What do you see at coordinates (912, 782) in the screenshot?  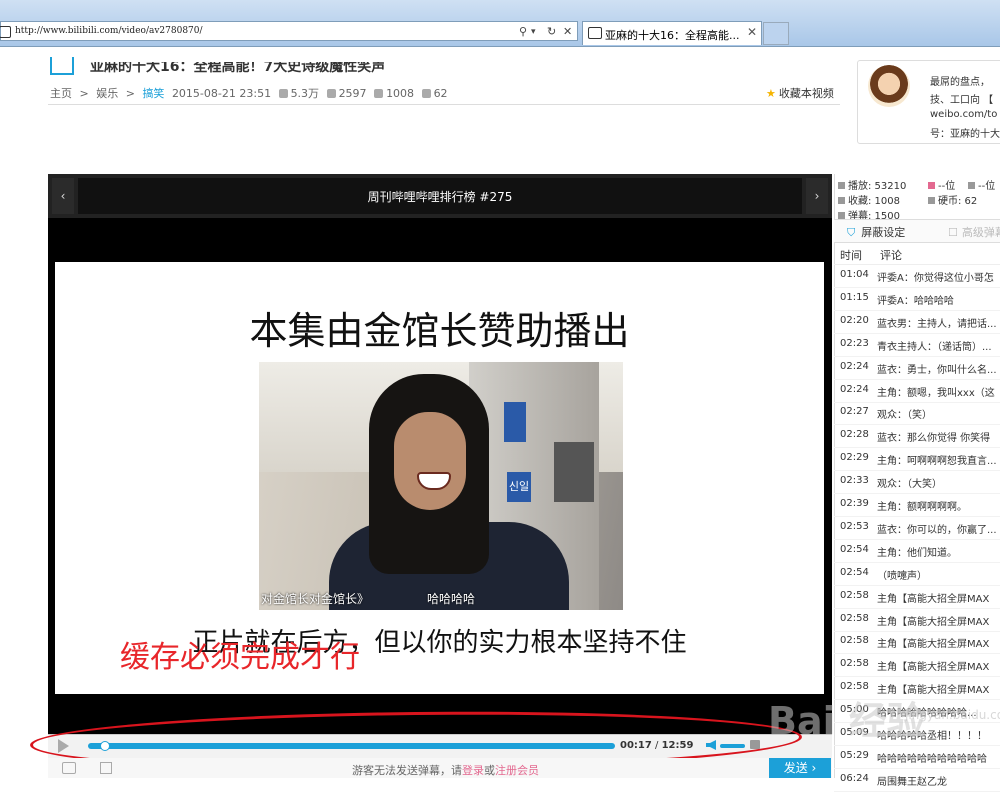 I see `comment-text: 局围舞王赵乙龙` at bounding box center [912, 782].